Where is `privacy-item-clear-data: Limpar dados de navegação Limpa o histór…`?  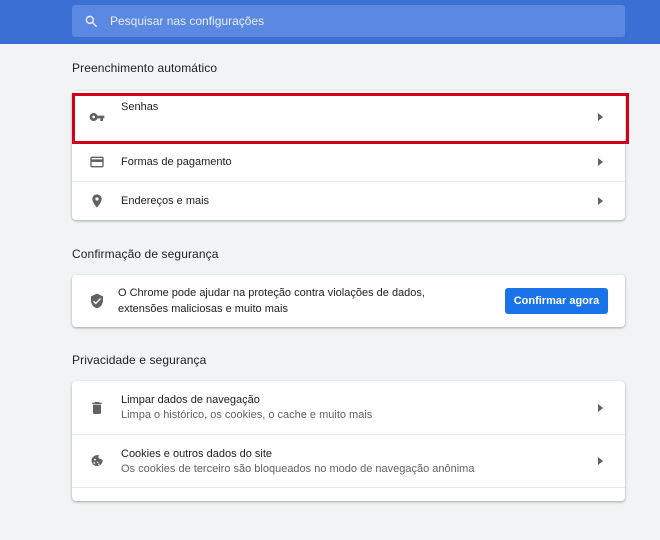
privacy-item-clear-data: Limpar dados de navegação Limpa o histór… is located at coordinates (348, 407).